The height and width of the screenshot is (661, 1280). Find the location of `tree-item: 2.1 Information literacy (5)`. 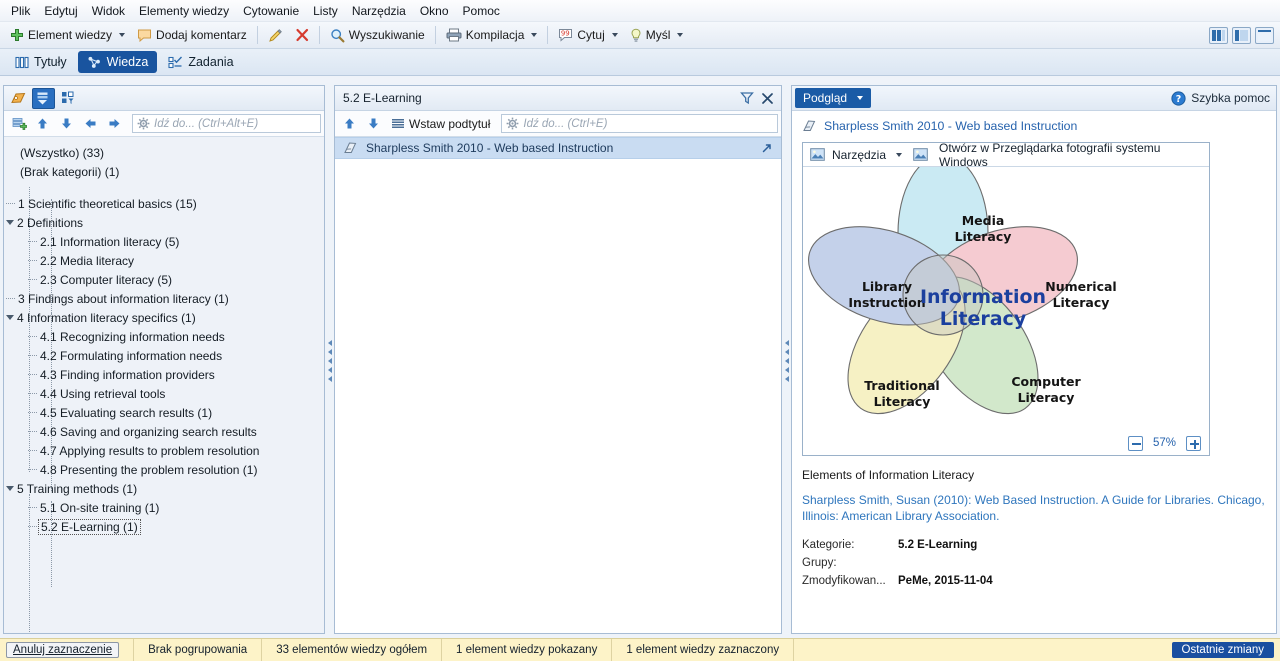

tree-item: 2.1 Information literacy (5) is located at coordinates (164, 241).